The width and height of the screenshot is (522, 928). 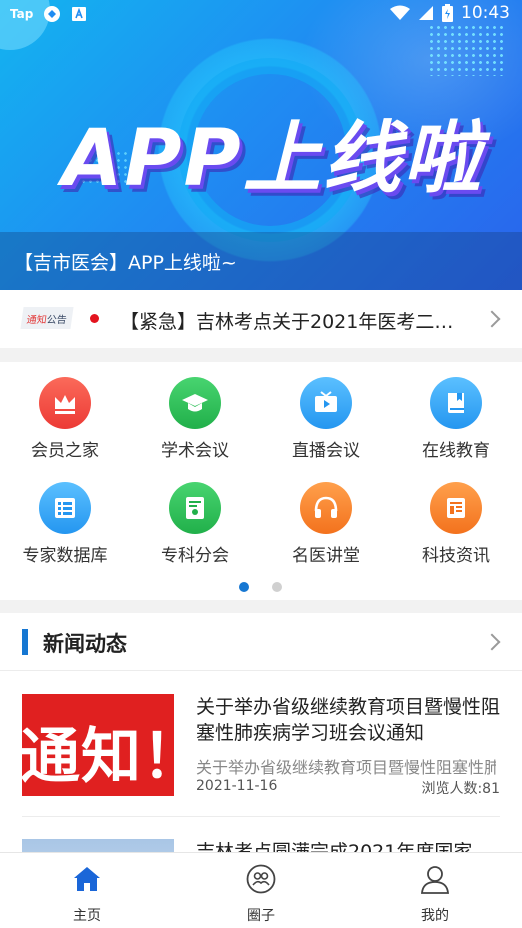 What do you see at coordinates (261, 14) in the screenshot?
I see `status-bar: Tap 10:43` at bounding box center [261, 14].